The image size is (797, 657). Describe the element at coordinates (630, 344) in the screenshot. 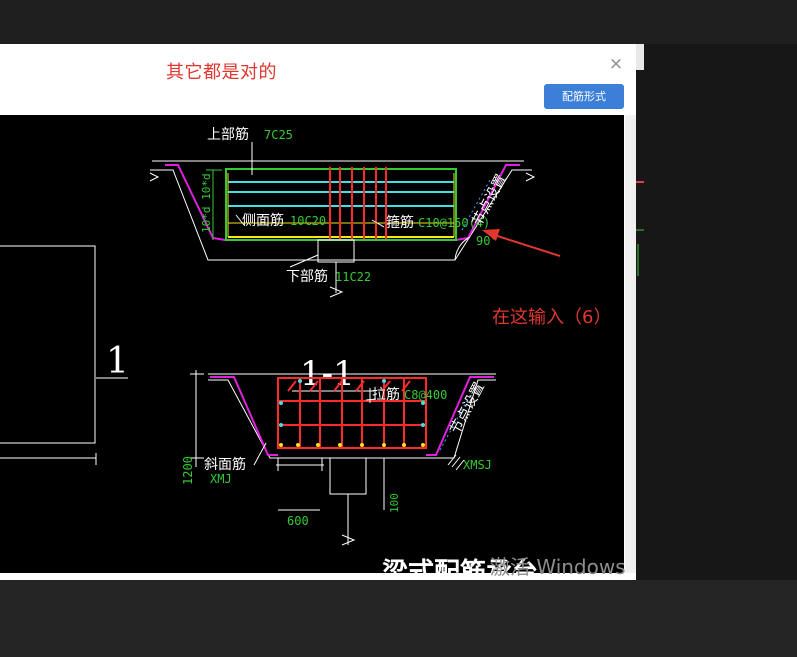

I see `canvas-scrollbar` at that location.